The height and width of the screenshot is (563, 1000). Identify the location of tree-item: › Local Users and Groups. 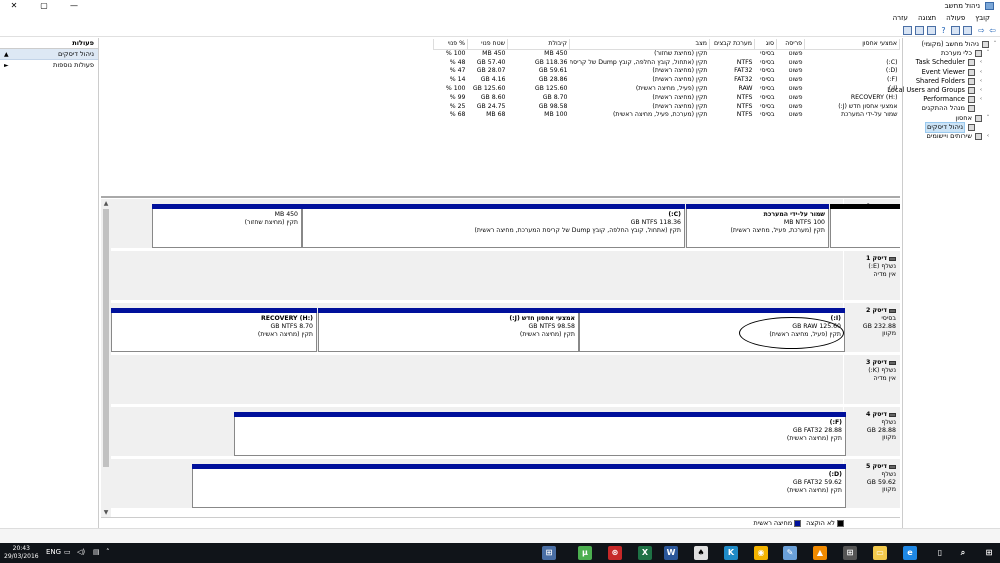
(943, 90).